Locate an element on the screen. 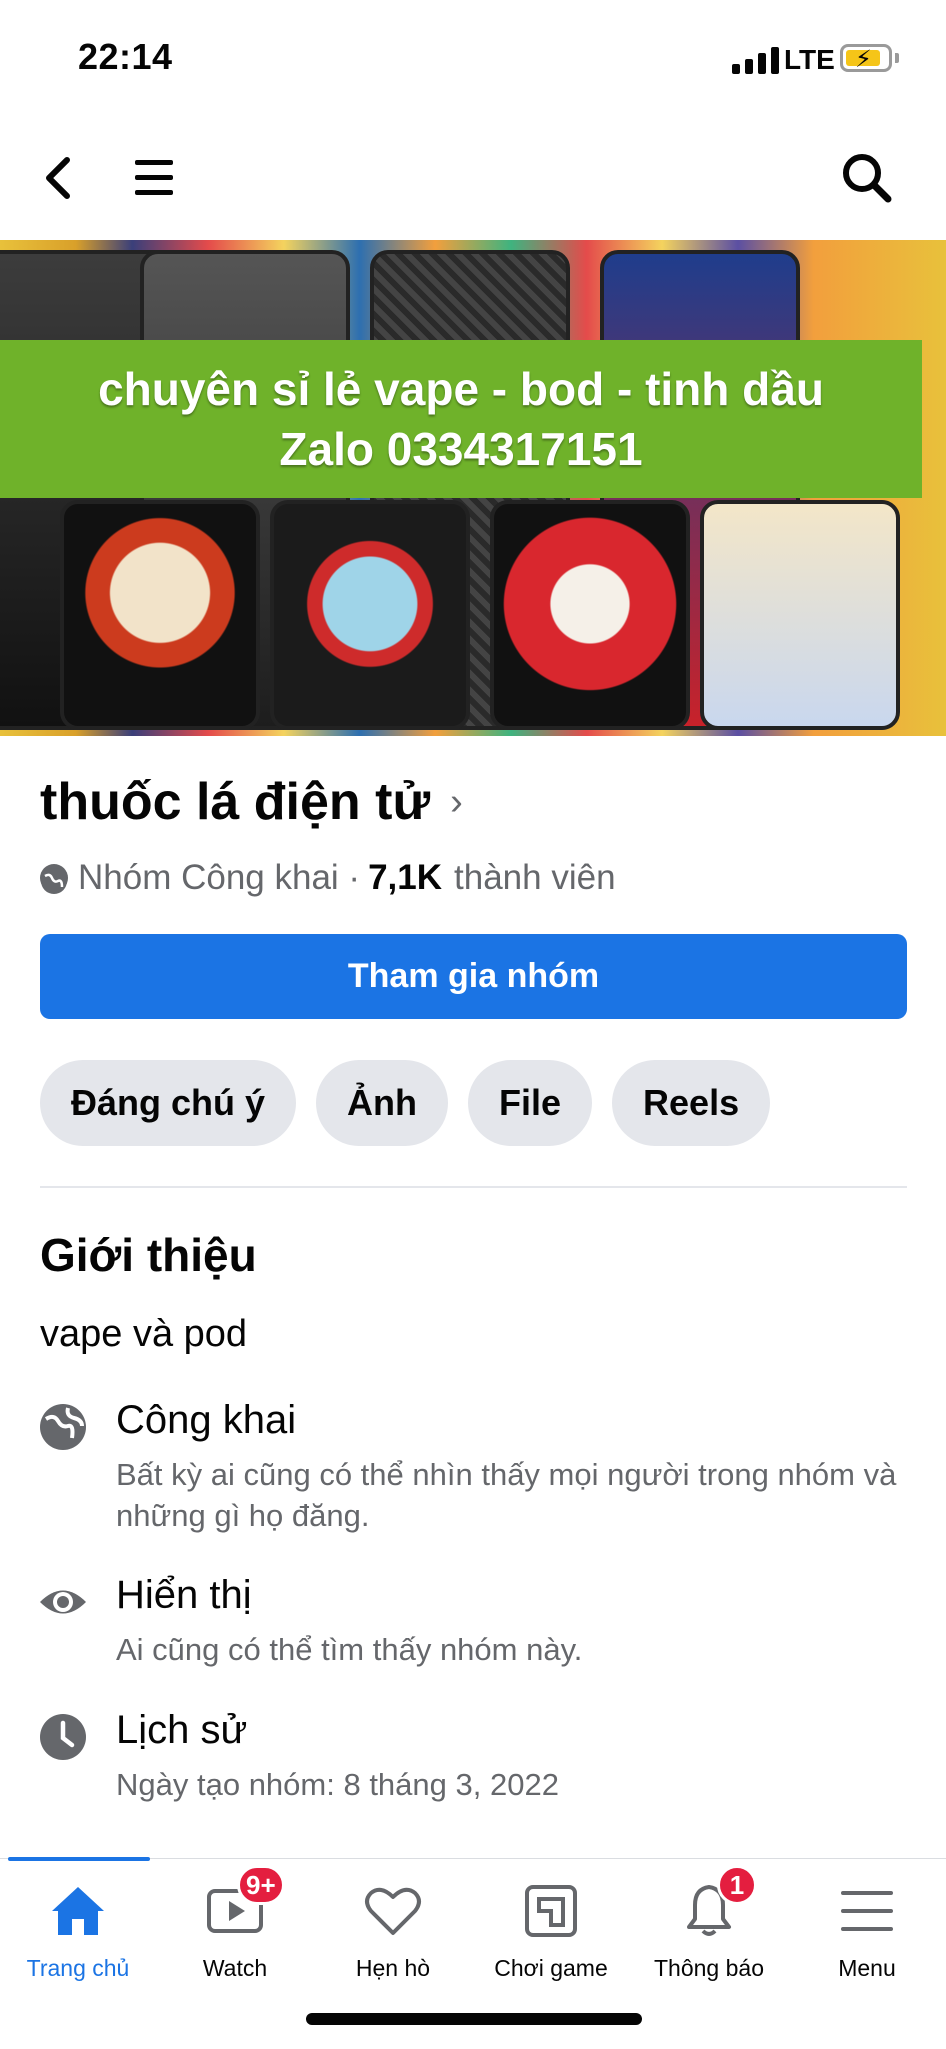  tab-home-label: Trang chủ is located at coordinates (78, 1968).